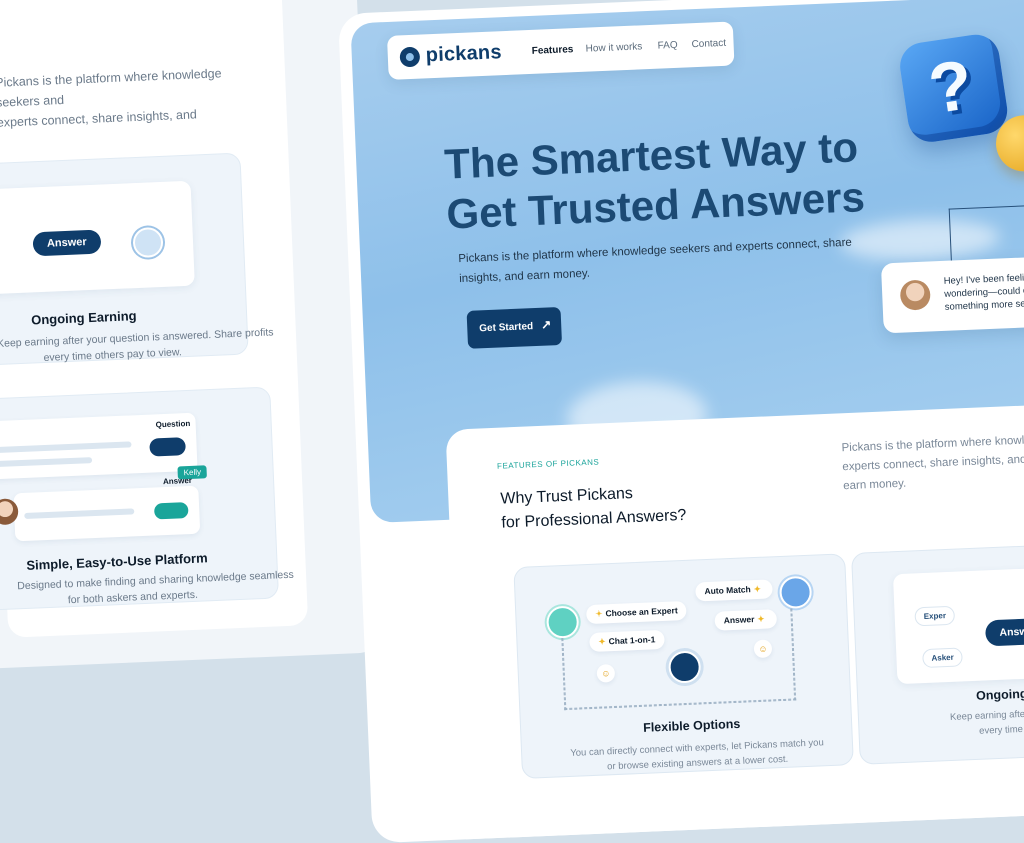 The image size is (1024, 843). What do you see at coordinates (463, 54) in the screenshot?
I see `logo-wordmark: pickans` at bounding box center [463, 54].